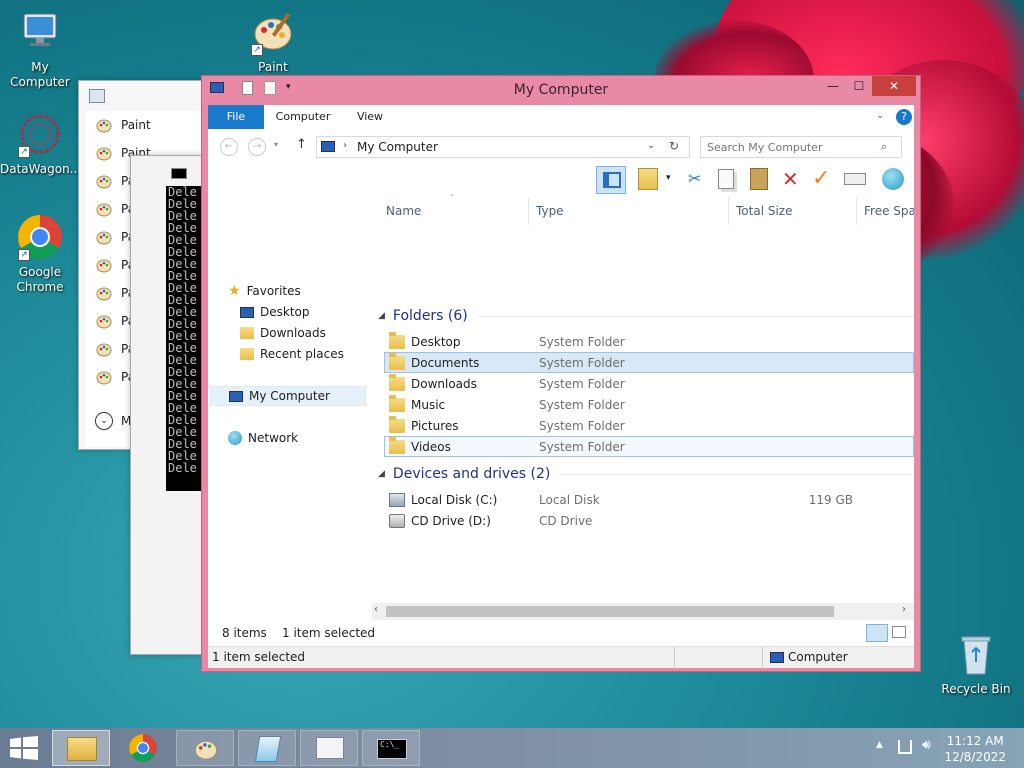 This screenshot has height=768, width=1024. I want to click on desktop-icon-chrome: ↗ Google Chrome, so click(40, 254).